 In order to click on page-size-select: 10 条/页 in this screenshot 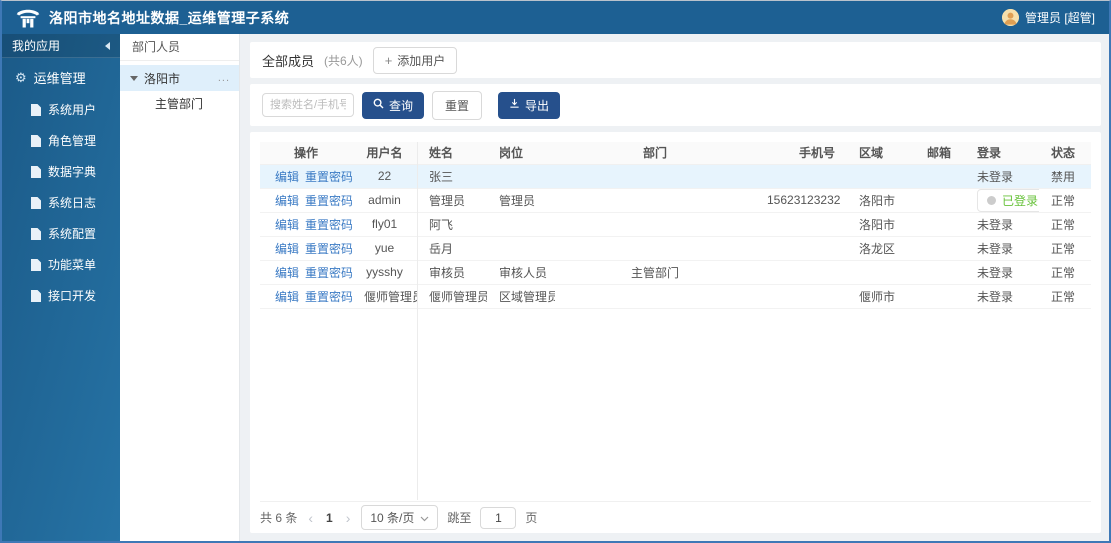, I will do `click(400, 517)`.